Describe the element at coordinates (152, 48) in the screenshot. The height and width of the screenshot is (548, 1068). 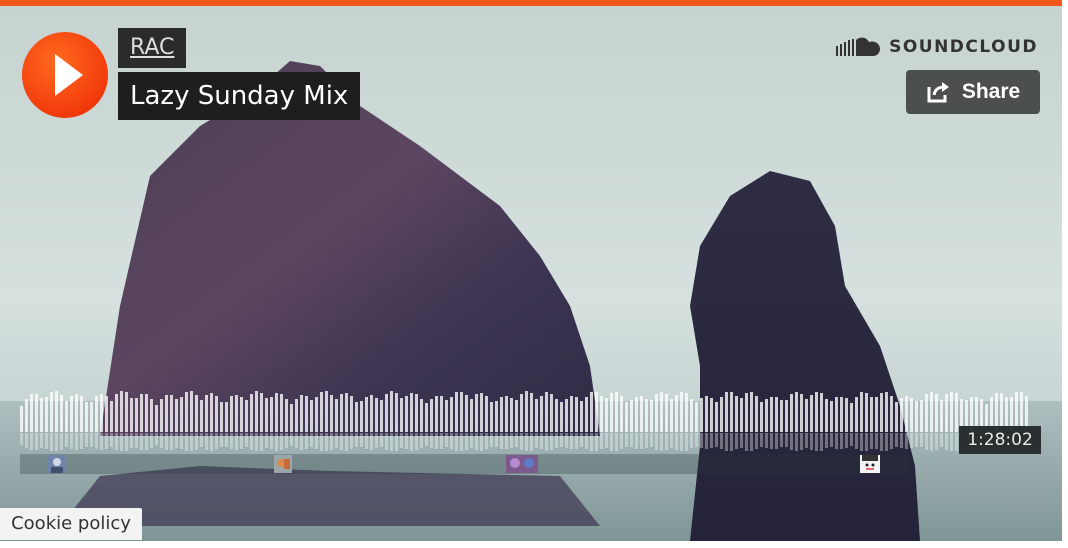
I see `artist-link: RAC` at that location.